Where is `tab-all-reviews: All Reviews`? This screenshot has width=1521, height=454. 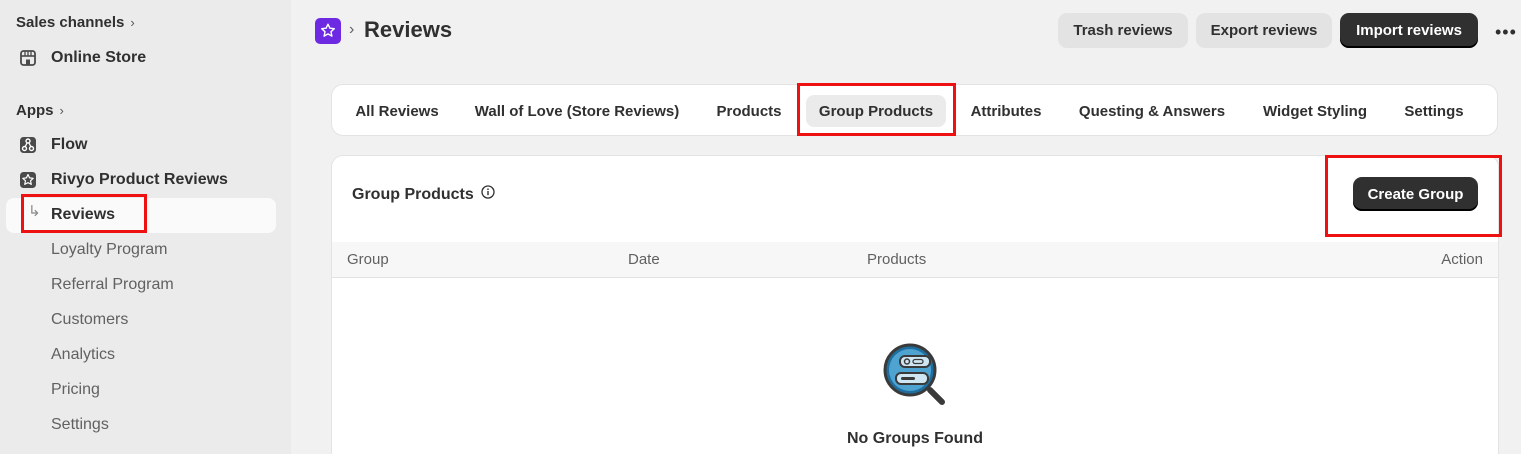 tab-all-reviews: All Reviews is located at coordinates (397, 111).